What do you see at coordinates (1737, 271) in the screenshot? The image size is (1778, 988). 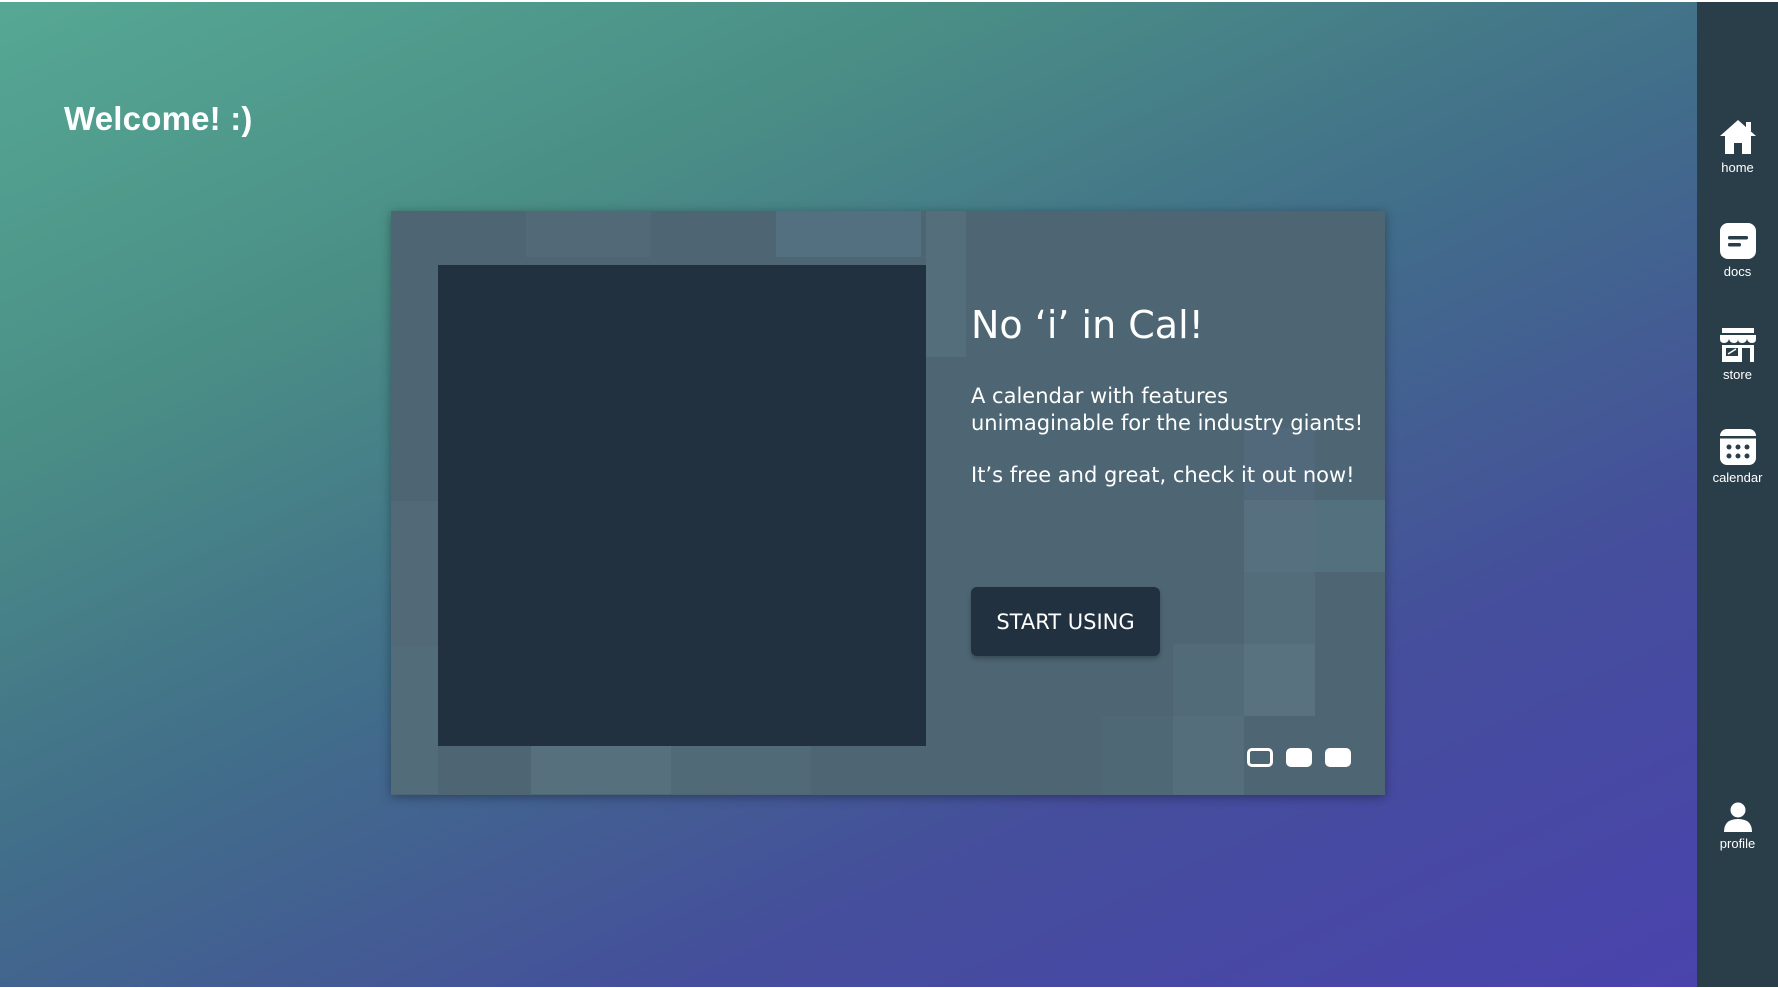 I see `sidebar-item-label: docs` at bounding box center [1737, 271].